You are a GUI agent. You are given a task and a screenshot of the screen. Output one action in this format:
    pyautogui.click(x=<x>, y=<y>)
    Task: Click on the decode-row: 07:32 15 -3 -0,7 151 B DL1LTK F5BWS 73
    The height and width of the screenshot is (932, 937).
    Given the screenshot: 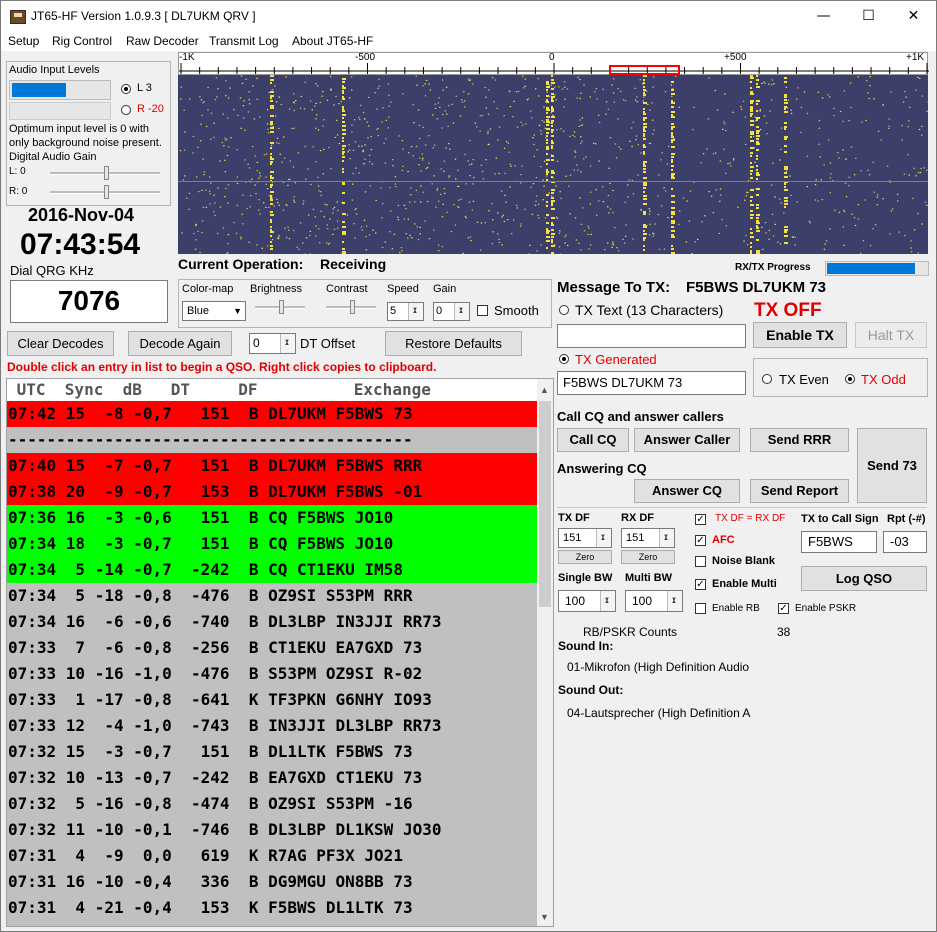 What is the action you would take?
    pyautogui.click(x=272, y=752)
    